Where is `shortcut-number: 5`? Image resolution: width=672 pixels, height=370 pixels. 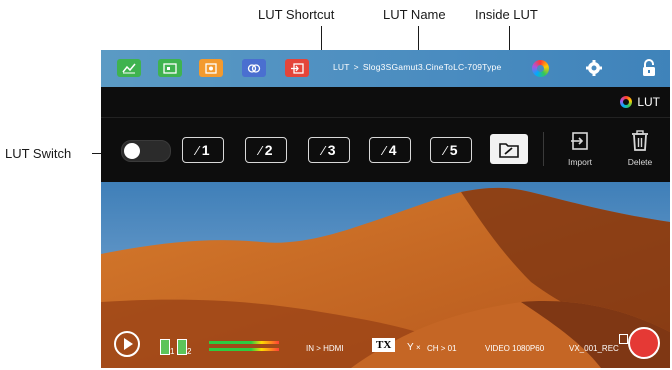 shortcut-number: 5 is located at coordinates (453, 150).